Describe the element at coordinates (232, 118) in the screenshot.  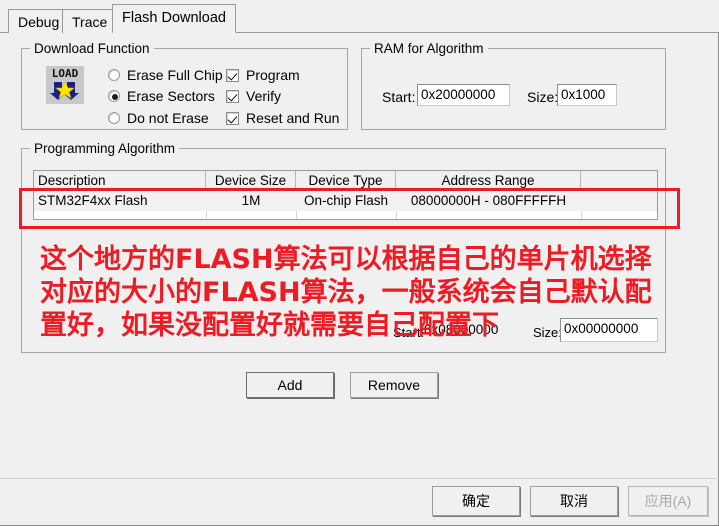
I see `checkbox-reset-and-run-indicator` at that location.